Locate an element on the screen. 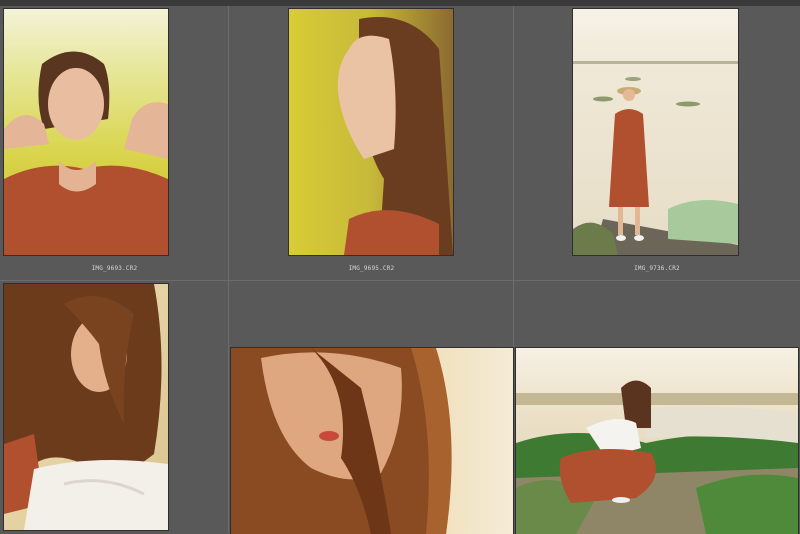 This screenshot has width=800, height=534. grid-cell-1: IMG_9693.CR2 is located at coordinates (114, 143).